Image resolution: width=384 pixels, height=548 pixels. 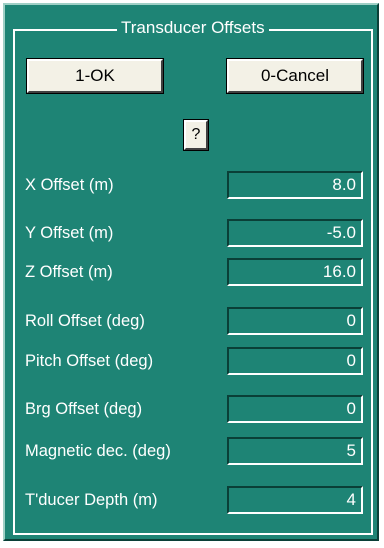 What do you see at coordinates (98, 451) in the screenshot?
I see `magnetic-dec-label: Magnetic dec. (deg)` at bounding box center [98, 451].